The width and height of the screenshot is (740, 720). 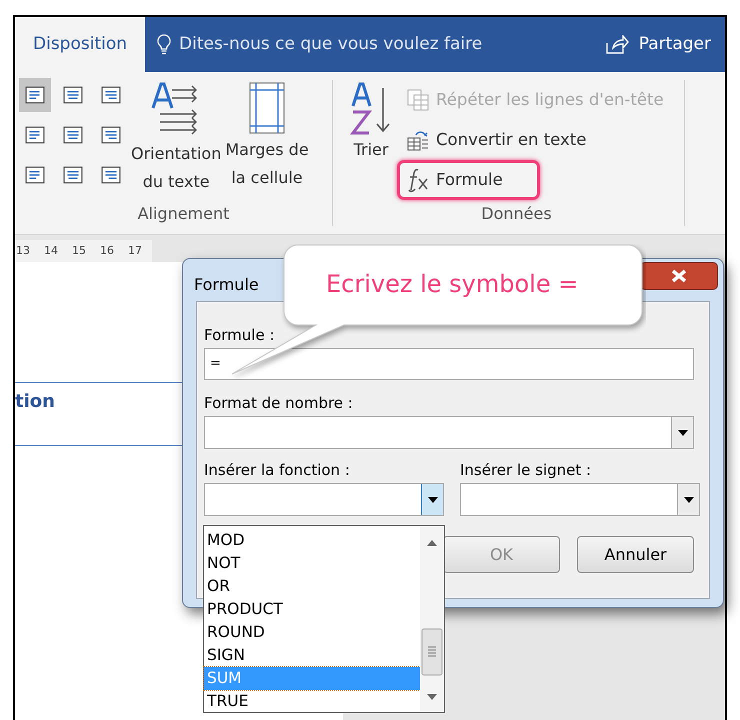 What do you see at coordinates (312, 701) in the screenshot?
I see `list-item: TRUE` at bounding box center [312, 701].